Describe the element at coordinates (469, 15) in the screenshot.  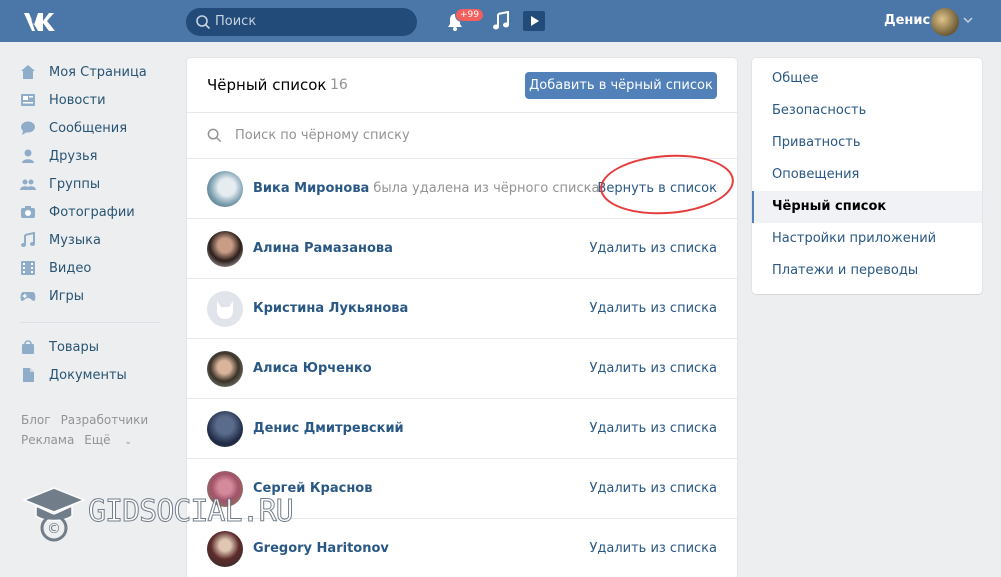
I see `notifications-badge: +99` at that location.